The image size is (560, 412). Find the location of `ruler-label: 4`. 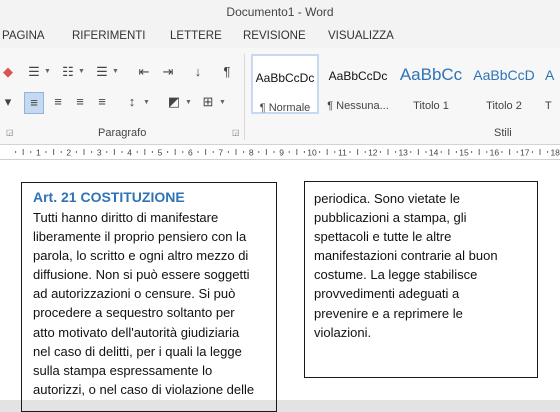

ruler-label: 4 is located at coordinates (129, 153).